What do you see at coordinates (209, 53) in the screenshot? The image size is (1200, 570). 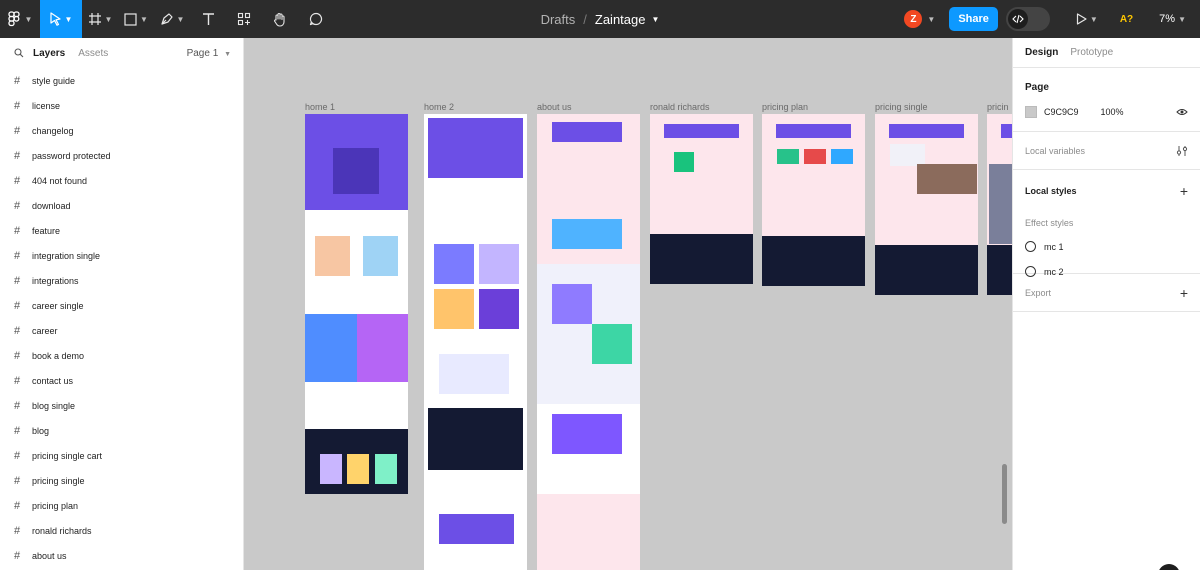 I see `page-selector: Page 1 ▼` at bounding box center [209, 53].